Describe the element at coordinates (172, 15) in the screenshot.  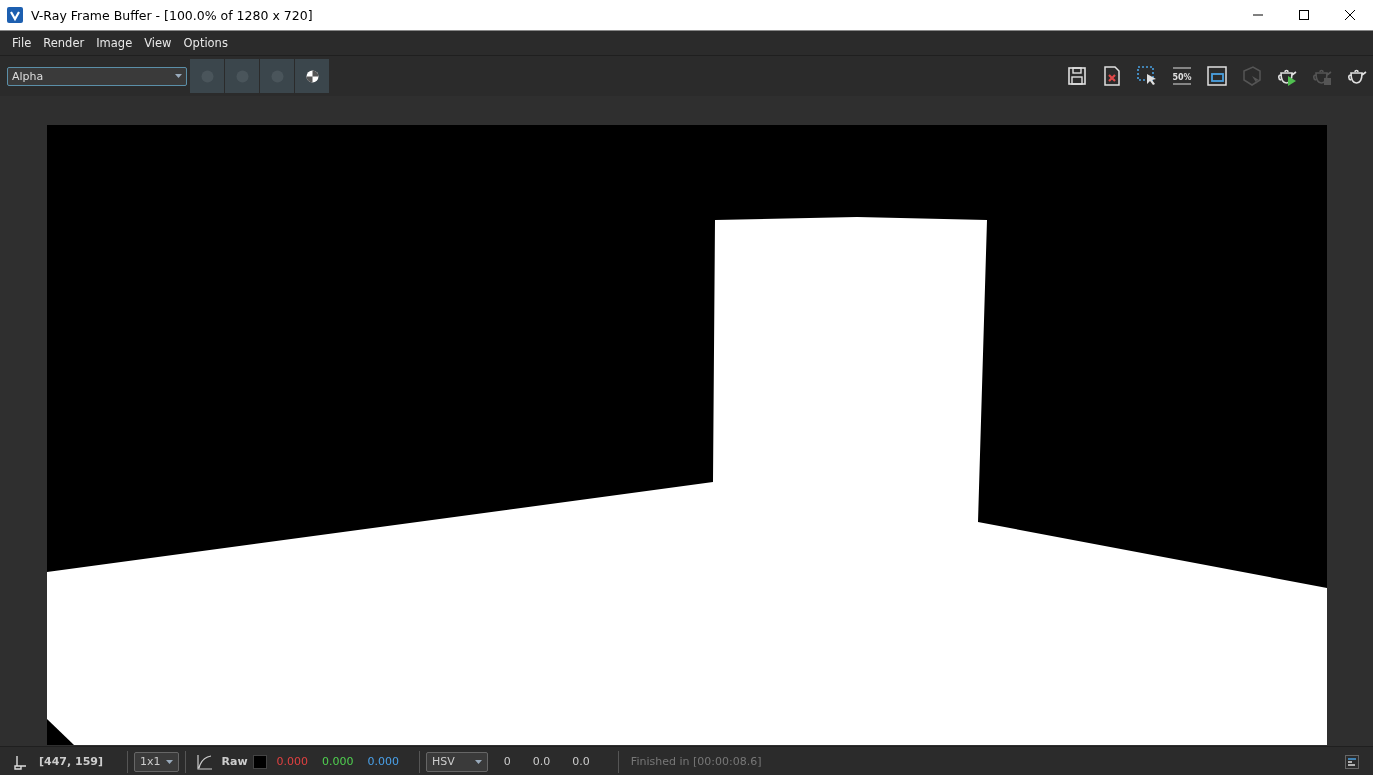
I see `window-title: V-Ray Frame Buffer - [100.0% of 1280 x 720]` at that location.